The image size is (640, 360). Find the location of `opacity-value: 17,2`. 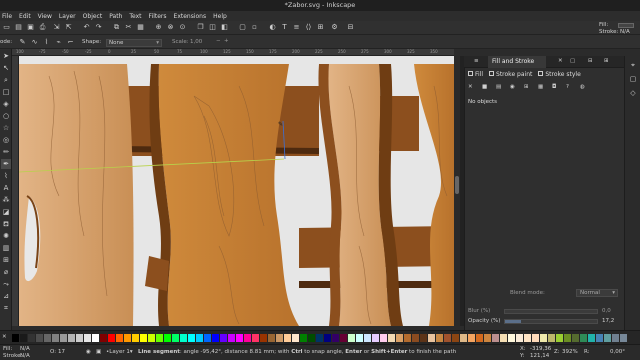

opacity-value: 17,2 is located at coordinates (608, 321).